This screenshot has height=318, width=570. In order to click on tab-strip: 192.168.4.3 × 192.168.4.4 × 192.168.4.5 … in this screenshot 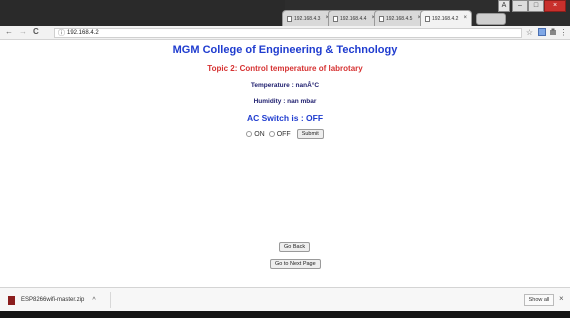, I will do `click(285, 13)`.